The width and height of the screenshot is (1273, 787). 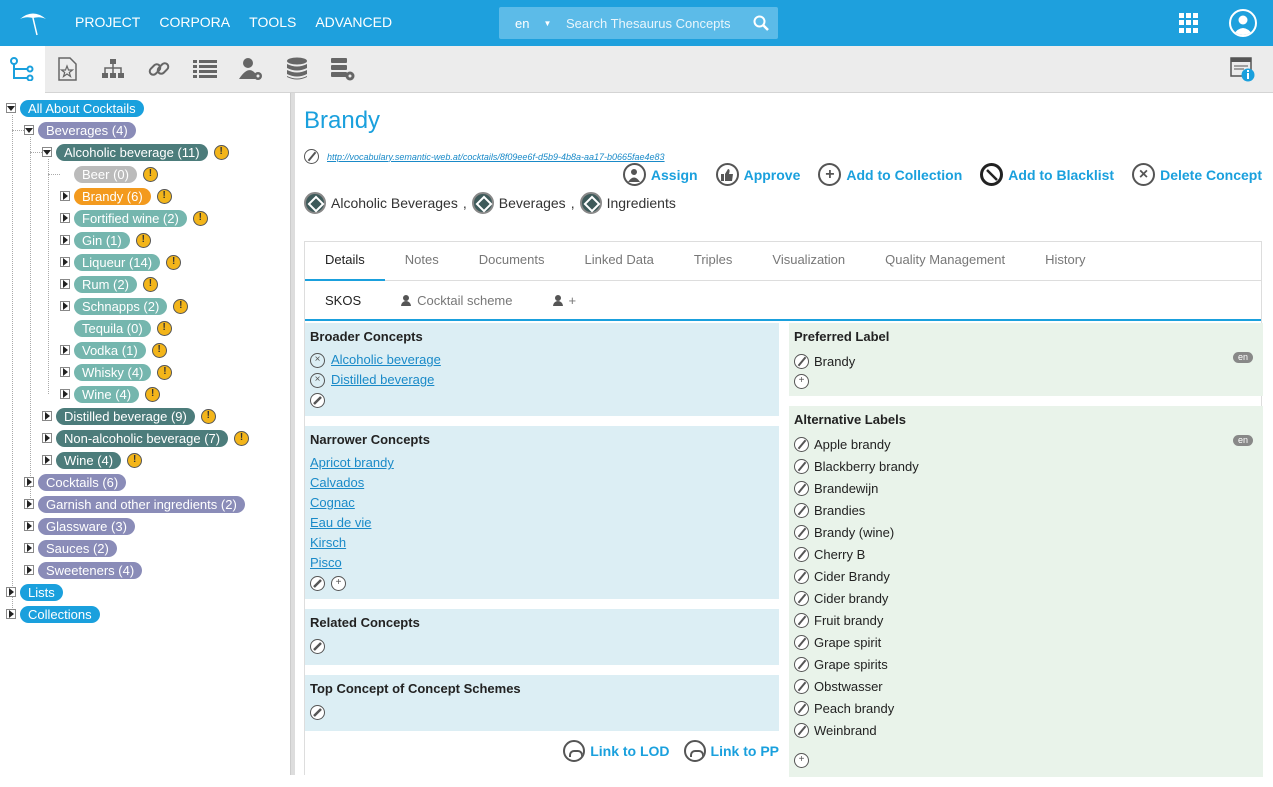 I want to click on tree-node-brandy: Brandy (6) !, so click(x=116, y=196).